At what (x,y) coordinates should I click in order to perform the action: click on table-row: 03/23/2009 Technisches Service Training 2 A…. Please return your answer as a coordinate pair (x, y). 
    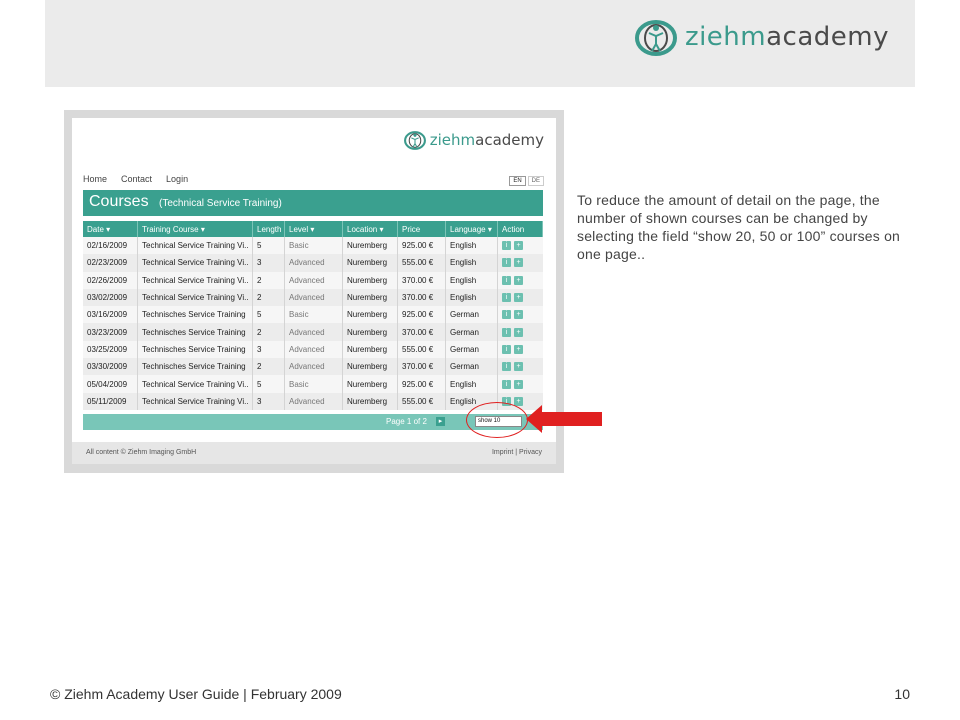
    Looking at the image, I should click on (313, 332).